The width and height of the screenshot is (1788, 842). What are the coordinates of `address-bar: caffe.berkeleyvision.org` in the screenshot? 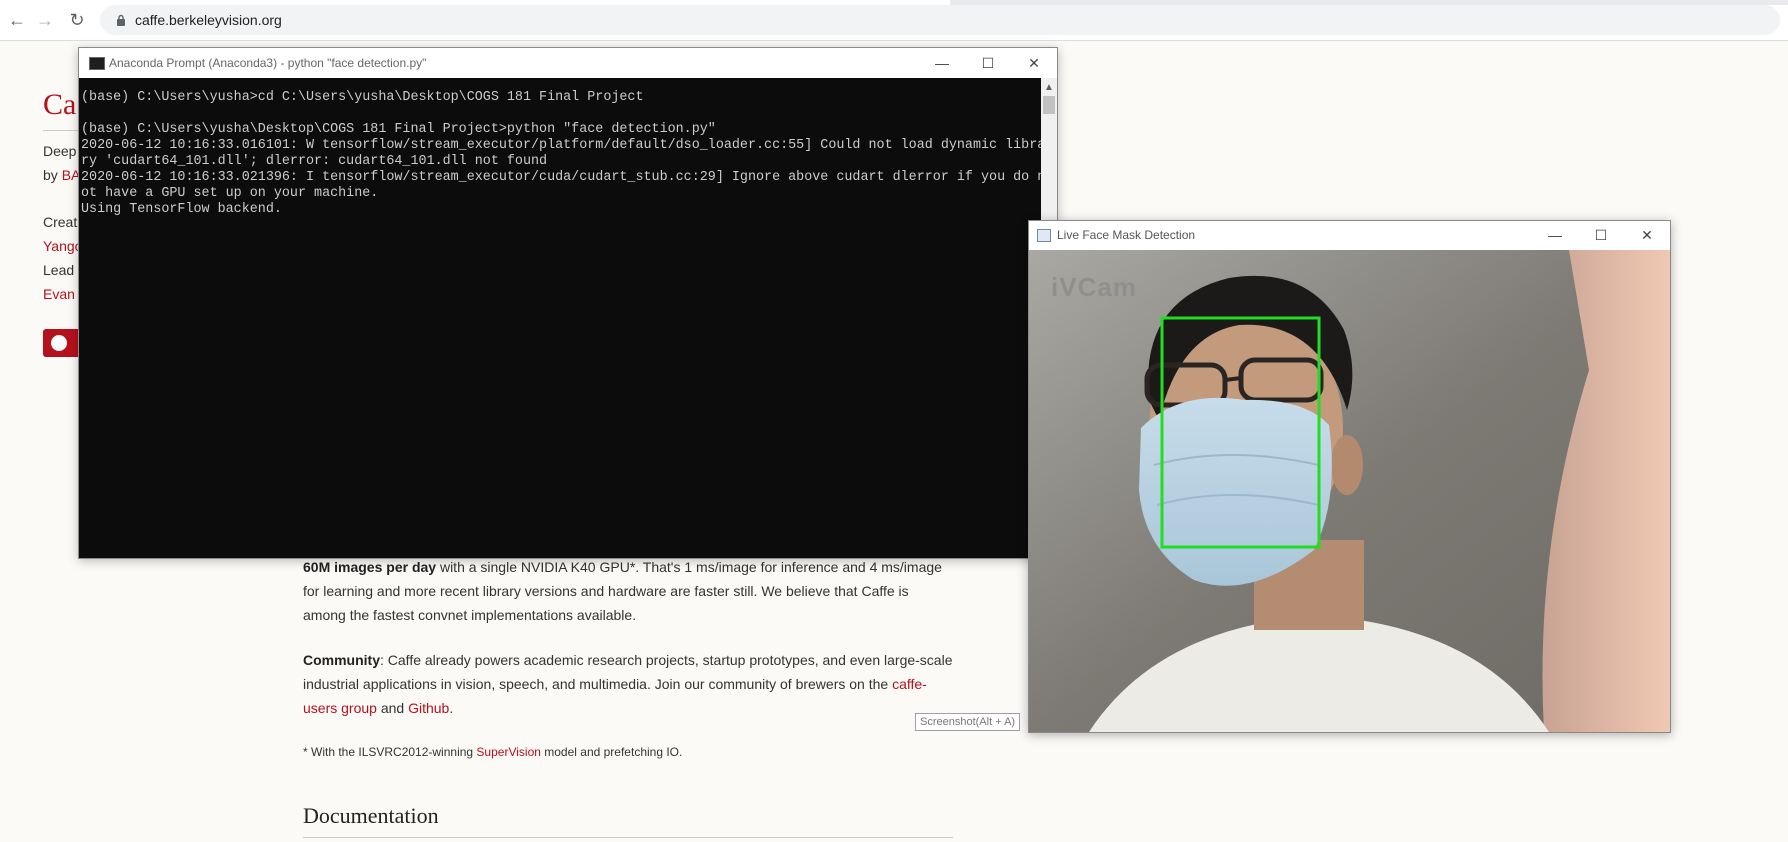 It's located at (940, 20).